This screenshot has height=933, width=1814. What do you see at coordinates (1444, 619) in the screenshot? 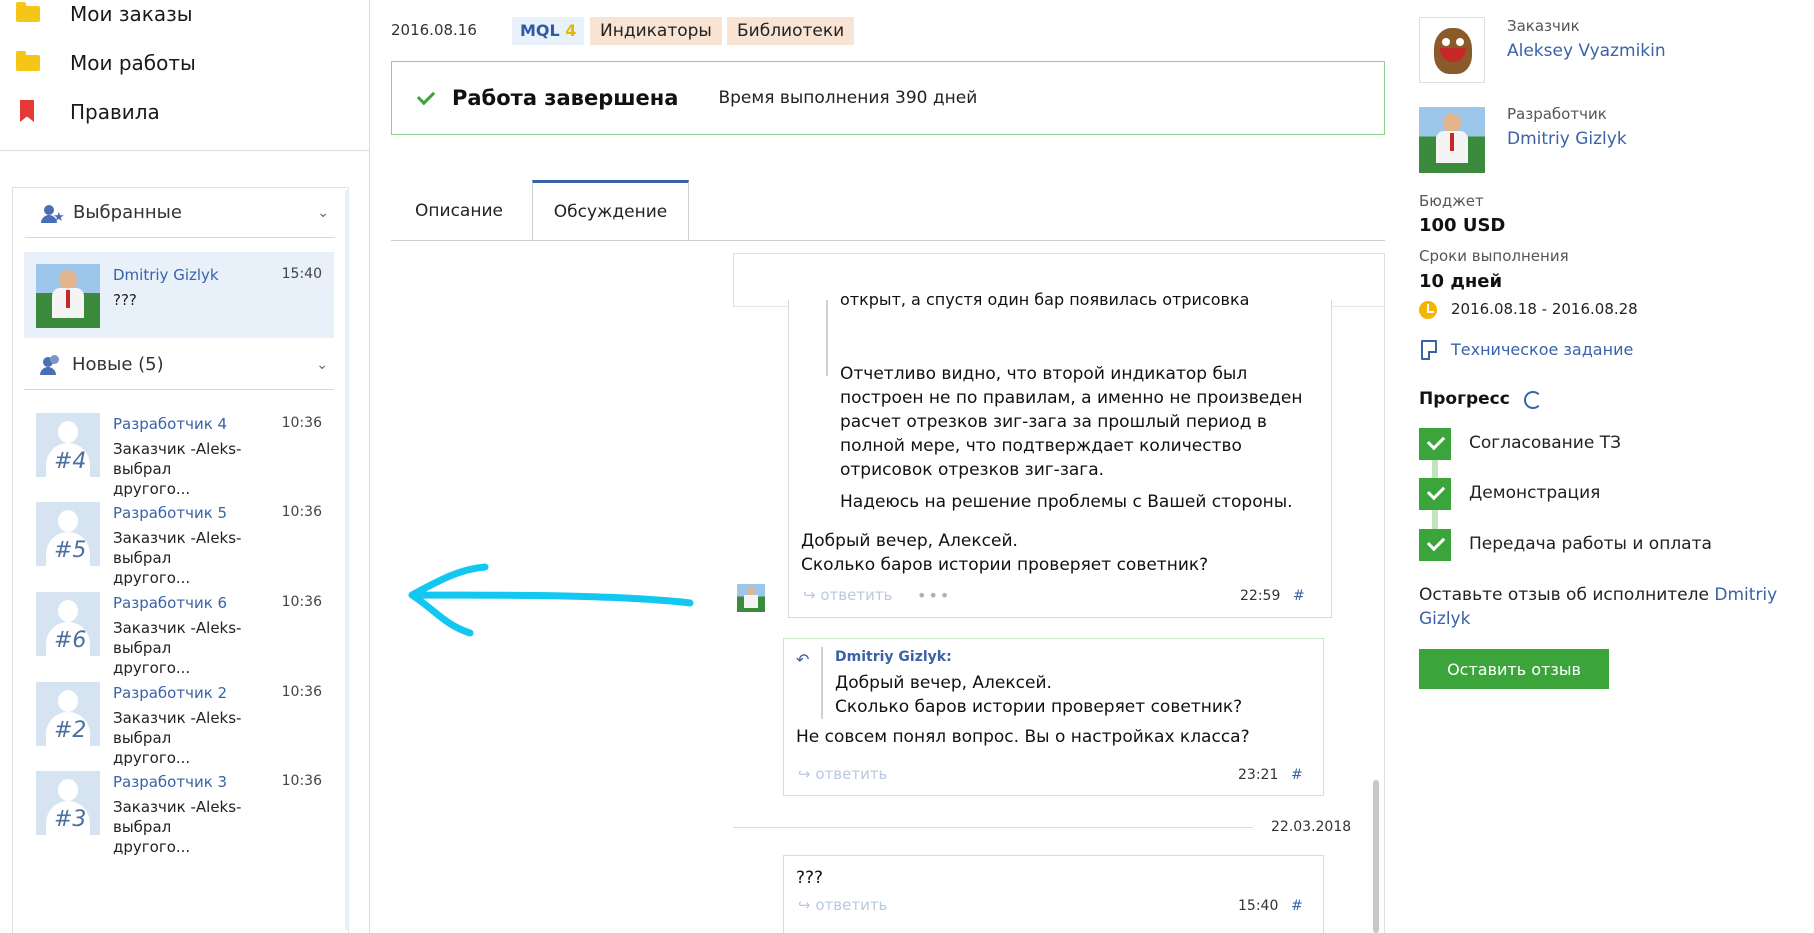
I see `review-developer-link: Gizlyk` at bounding box center [1444, 619].